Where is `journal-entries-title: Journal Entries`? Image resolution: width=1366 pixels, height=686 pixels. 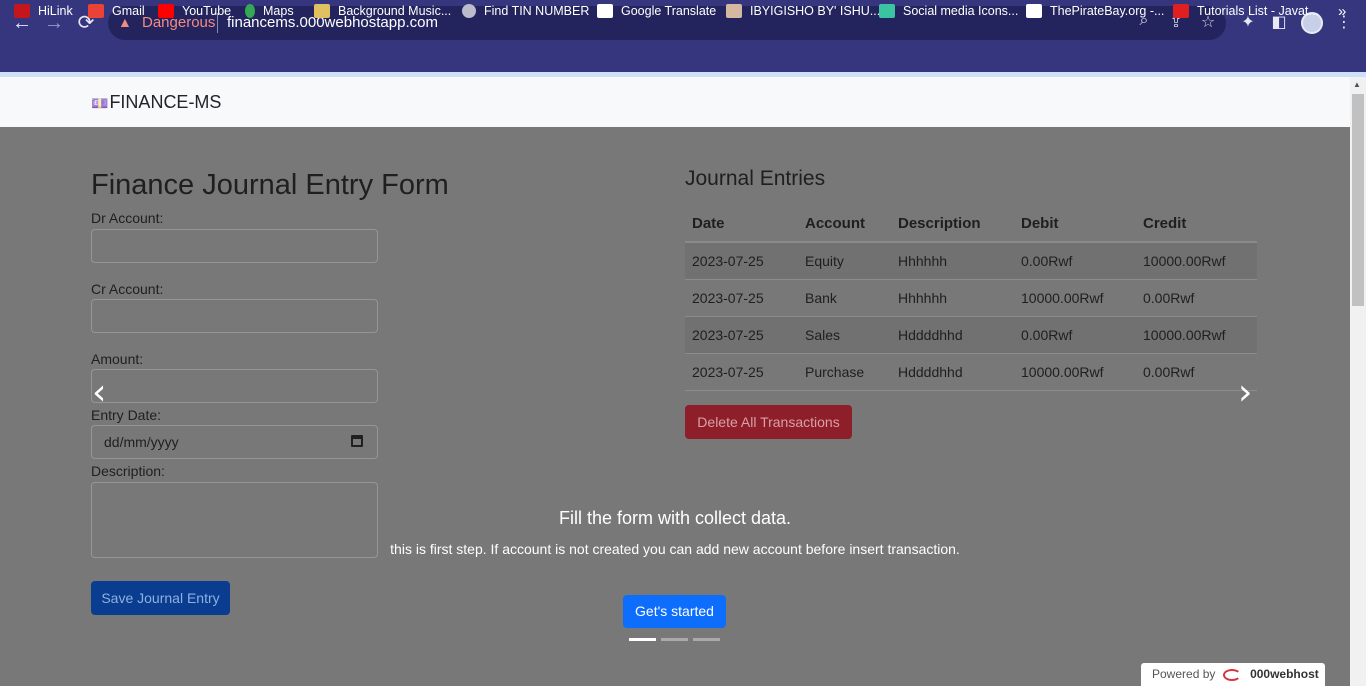
journal-entries-title: Journal Entries is located at coordinates (755, 178).